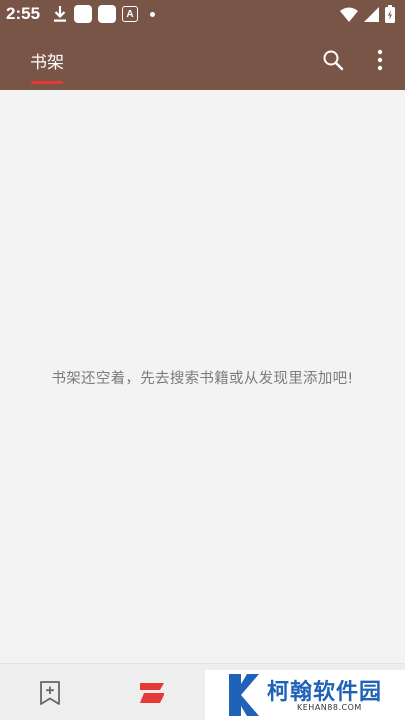 This screenshot has height=720, width=405. I want to click on battery-icon, so click(390, 14).